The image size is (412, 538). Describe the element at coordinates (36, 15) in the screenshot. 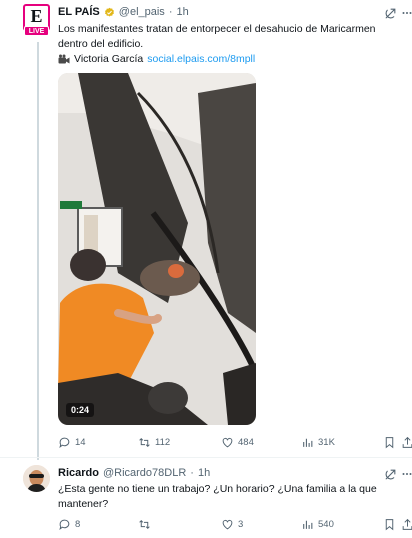

I see `elpais-logo-letter: E` at that location.